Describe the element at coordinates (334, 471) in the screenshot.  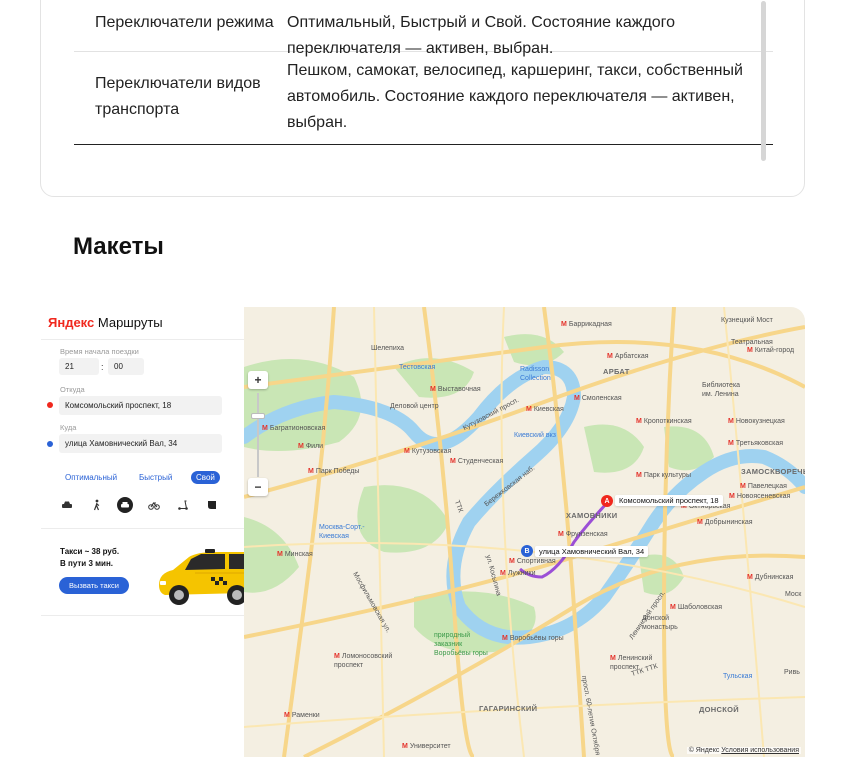
I see `map-label: Парк Победы` at that location.